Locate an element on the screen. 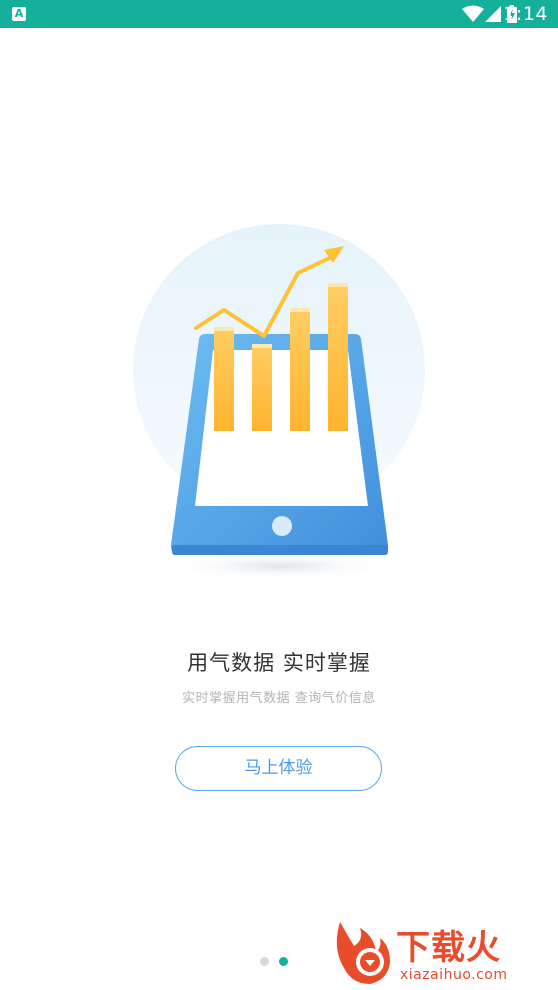 The image size is (558, 990). wifi-icon is located at coordinates (473, 13).